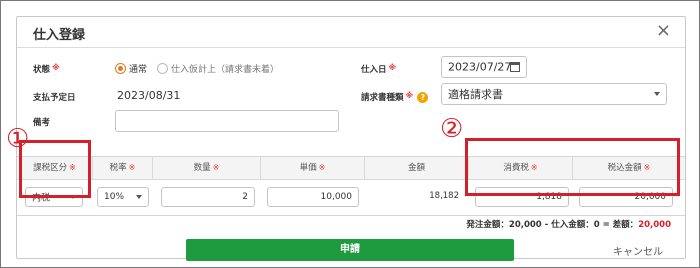  What do you see at coordinates (54, 98) in the screenshot?
I see `payment-date-label: 支払予定日` at bounding box center [54, 98].